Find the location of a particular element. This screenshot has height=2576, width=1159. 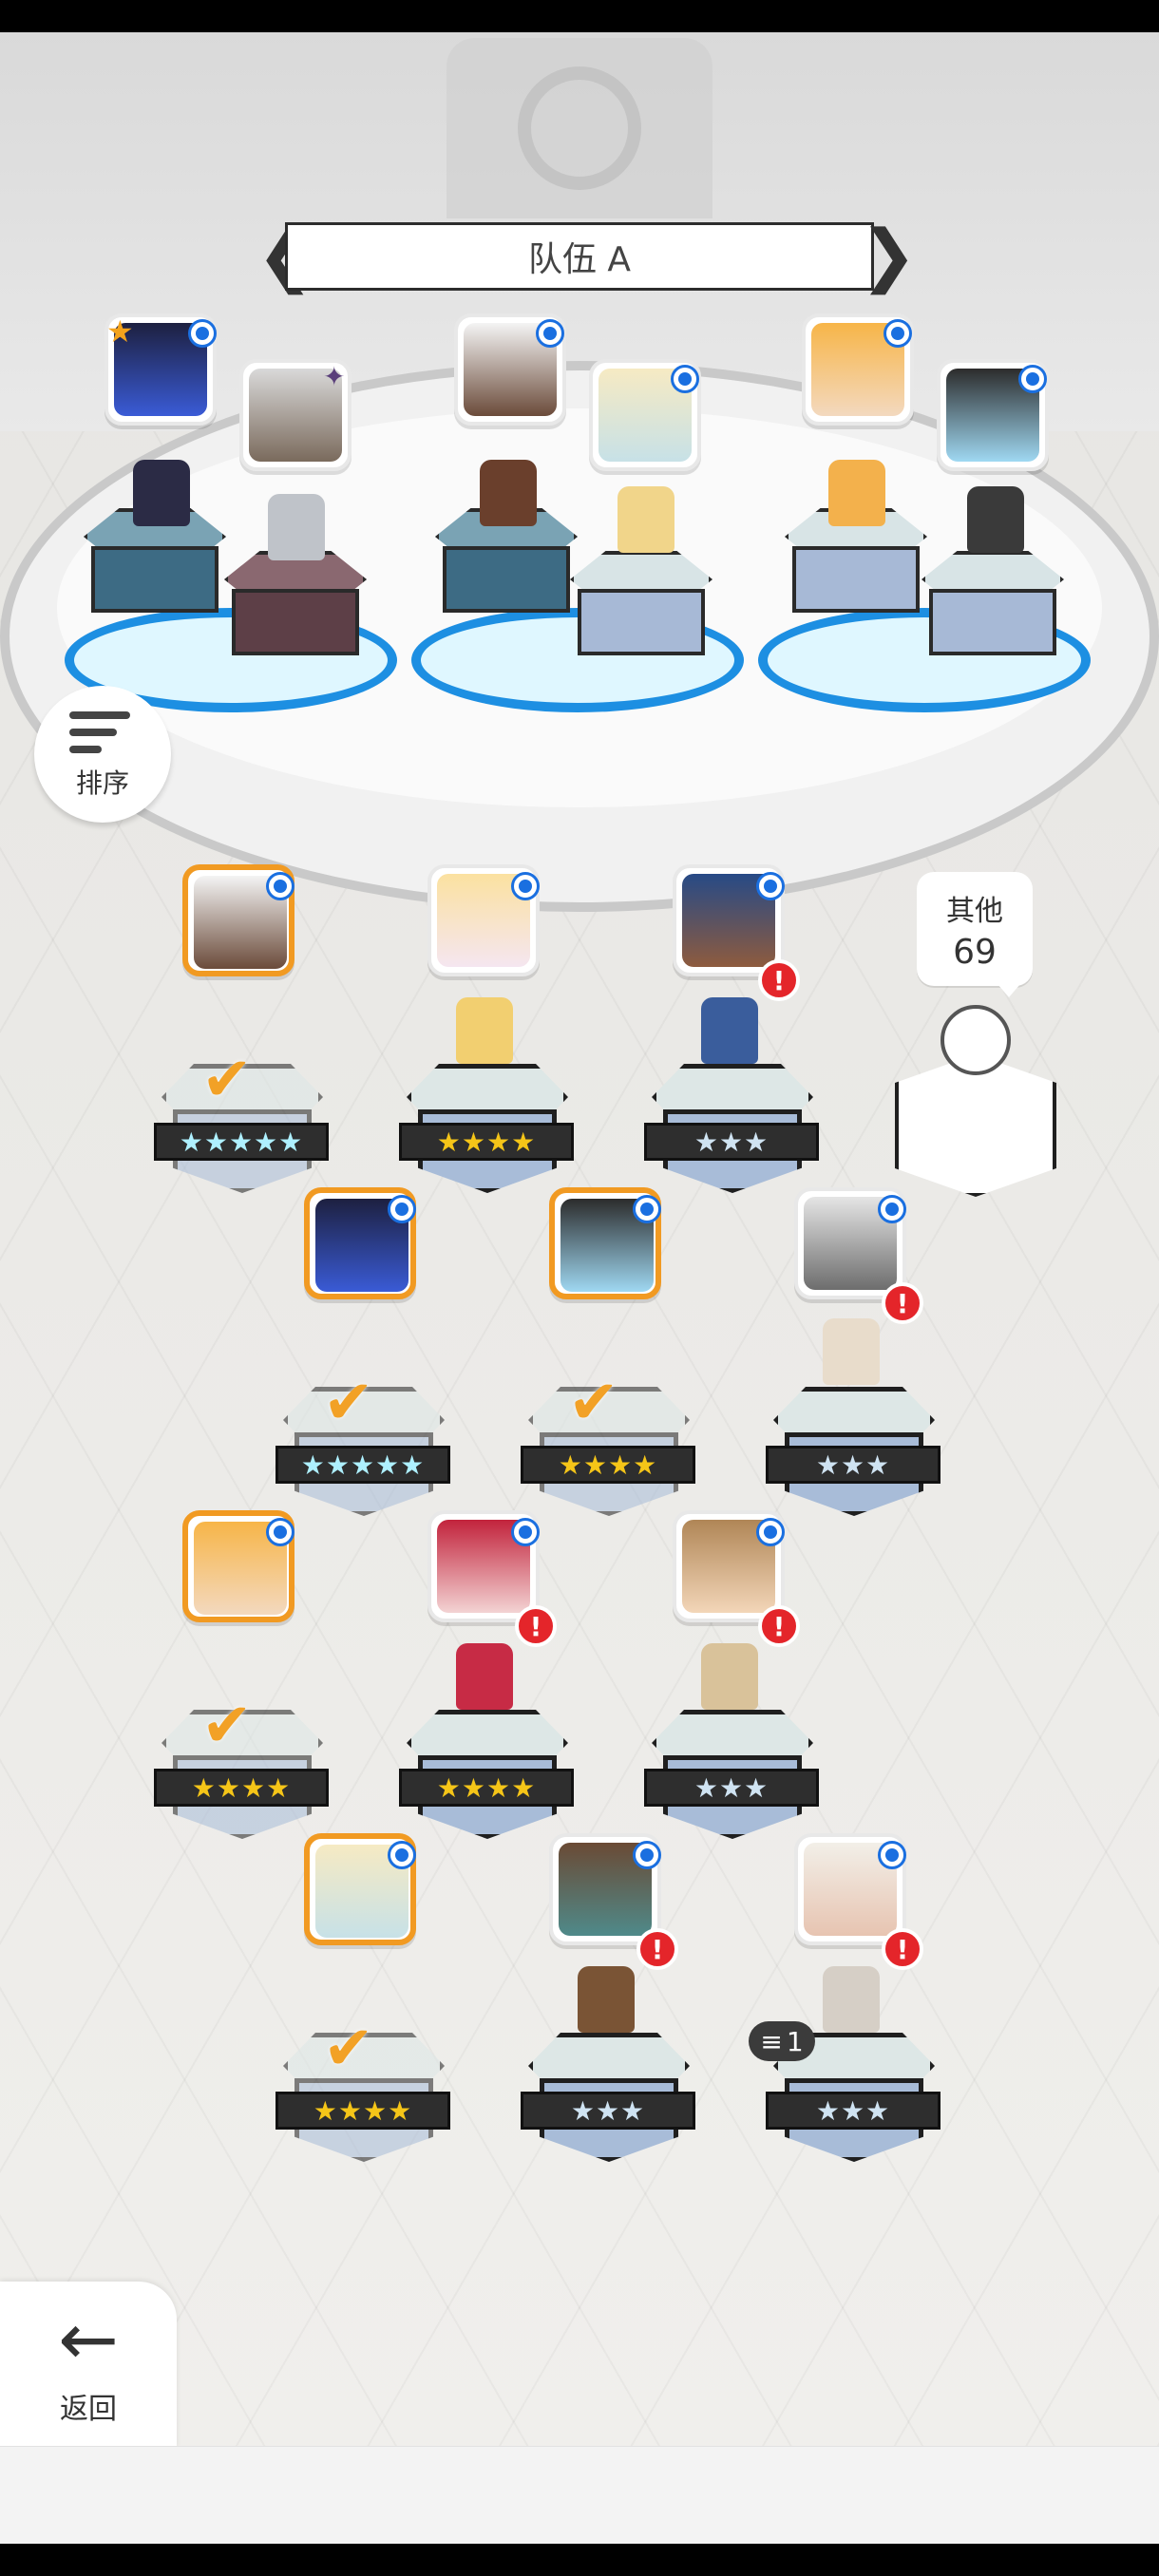

sort-label: 排序 is located at coordinates (102, 783).